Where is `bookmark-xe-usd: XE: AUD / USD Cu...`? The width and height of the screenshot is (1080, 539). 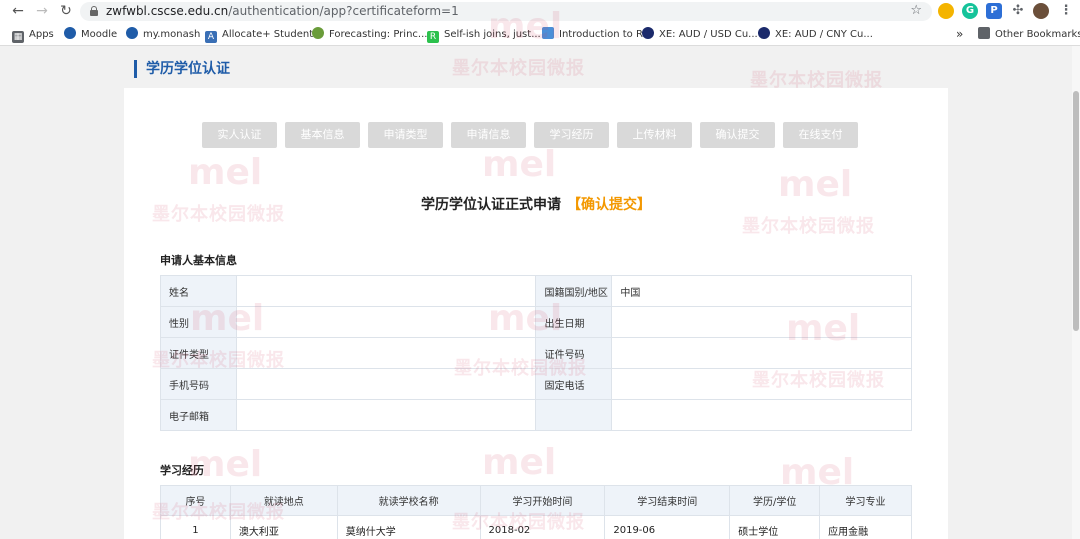 bookmark-xe-usd: XE: AUD / USD Cu... is located at coordinates (700, 34).